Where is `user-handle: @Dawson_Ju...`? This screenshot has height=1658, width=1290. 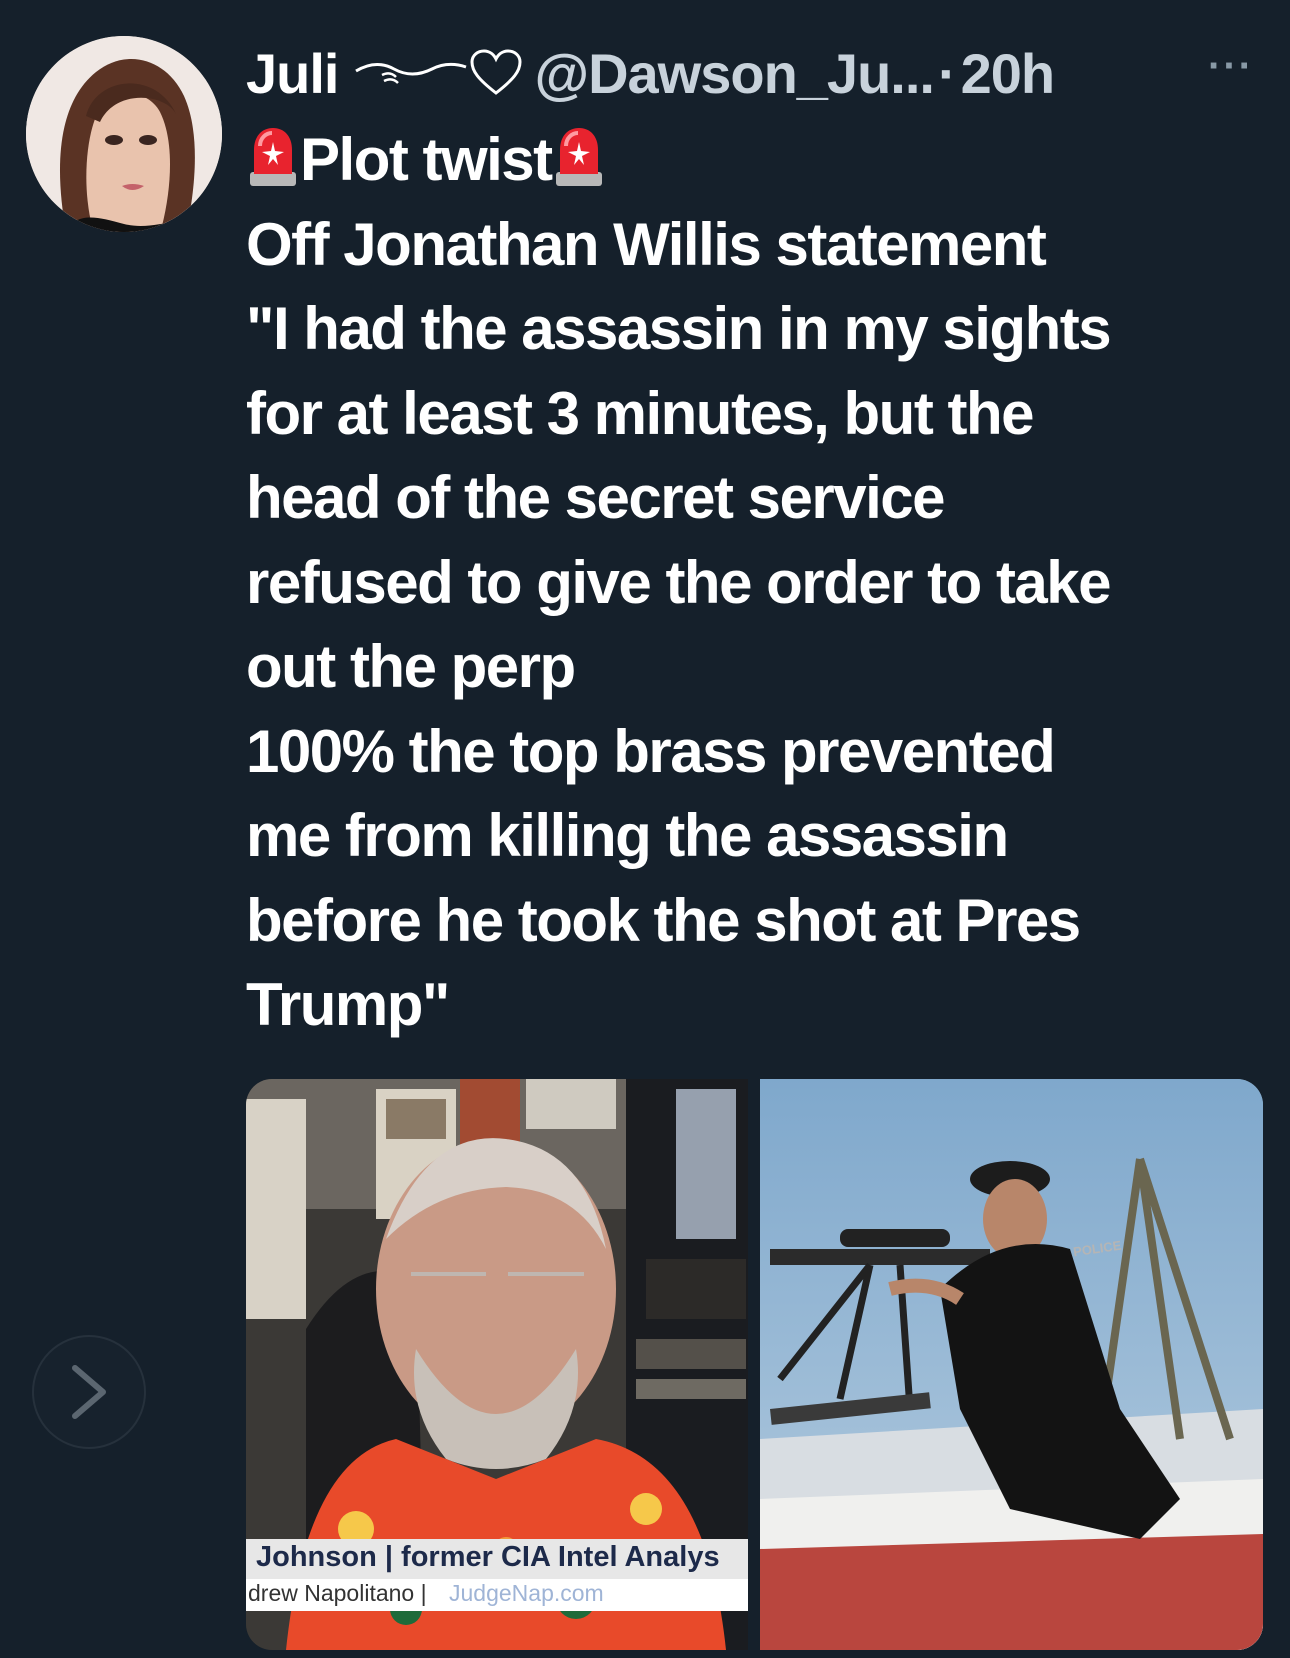 user-handle: @Dawson_Ju... is located at coordinates (734, 73).